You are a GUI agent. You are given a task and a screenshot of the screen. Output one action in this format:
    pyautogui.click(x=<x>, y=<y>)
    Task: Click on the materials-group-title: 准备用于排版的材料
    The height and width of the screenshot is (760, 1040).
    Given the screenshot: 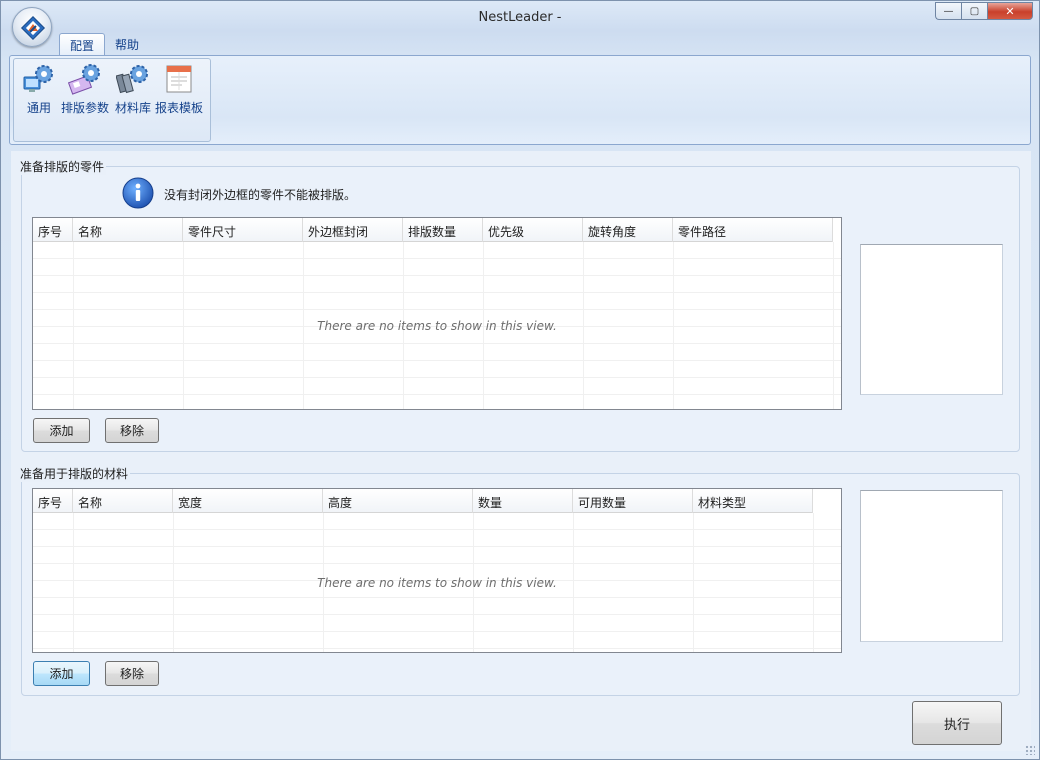 What is the action you would take?
    pyautogui.click(x=74, y=473)
    